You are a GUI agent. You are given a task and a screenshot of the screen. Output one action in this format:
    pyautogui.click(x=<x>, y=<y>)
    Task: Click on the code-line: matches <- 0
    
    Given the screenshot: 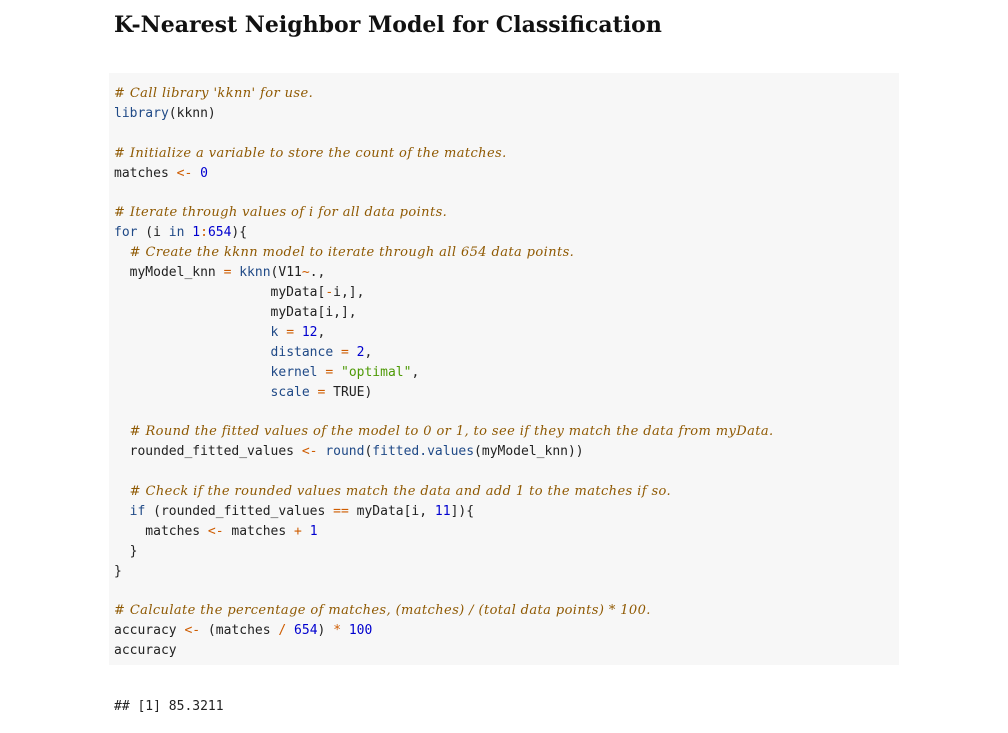 What is the action you would take?
    pyautogui.click(x=161, y=174)
    